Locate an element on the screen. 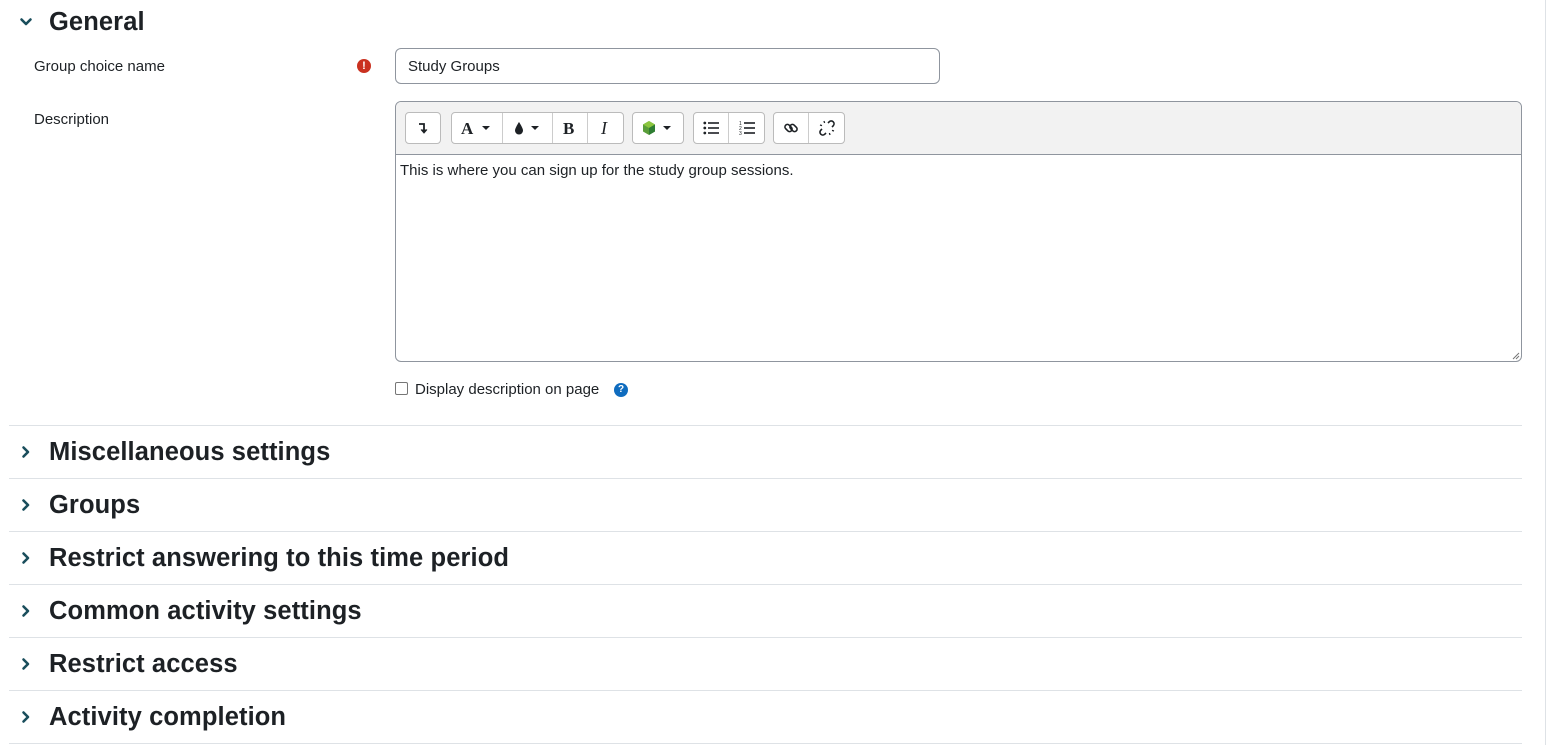 The image size is (1547, 745). svg-text: 3 is located at coordinates (740, 133).